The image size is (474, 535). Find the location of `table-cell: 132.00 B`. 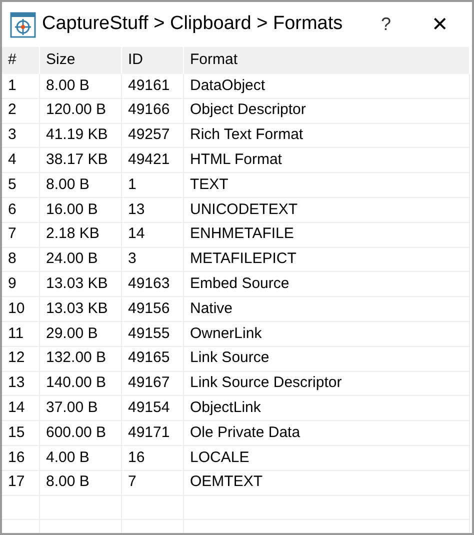

table-cell: 132.00 B is located at coordinates (81, 358).